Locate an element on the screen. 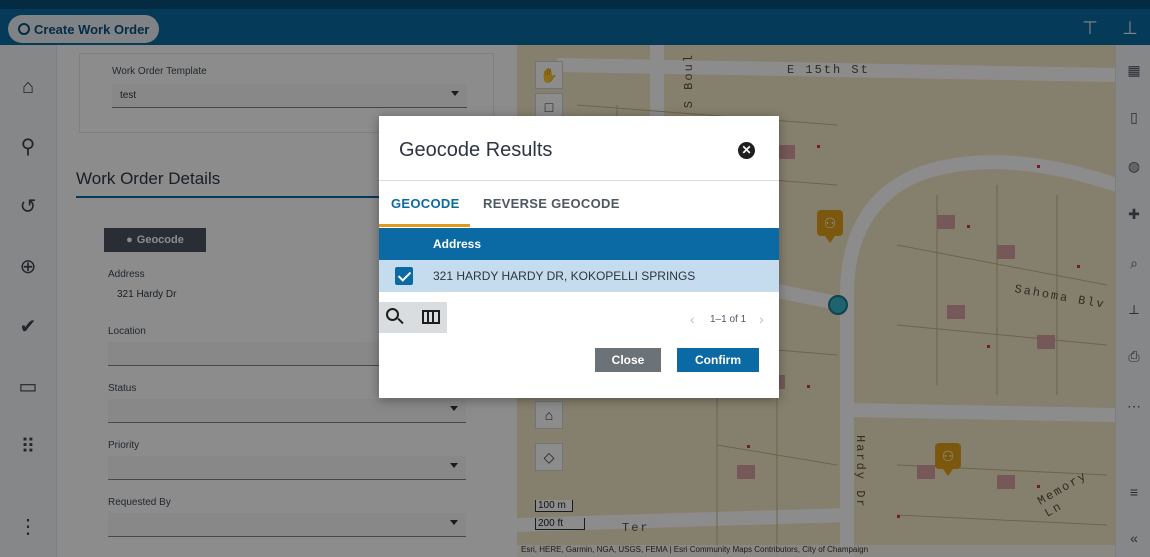 The image size is (1150, 557). table-tools is located at coordinates (413, 317).